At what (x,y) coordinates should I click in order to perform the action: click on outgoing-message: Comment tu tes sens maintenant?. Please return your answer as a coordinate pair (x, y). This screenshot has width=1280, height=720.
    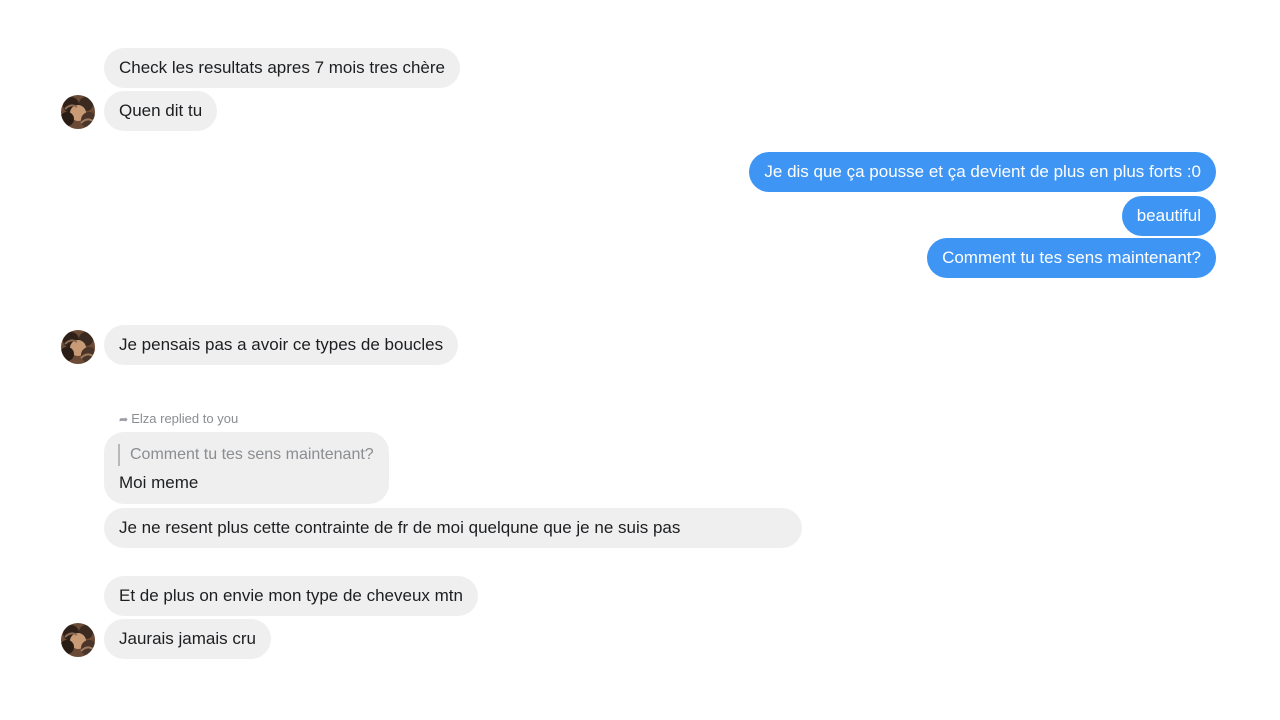
    Looking at the image, I should click on (1071, 258).